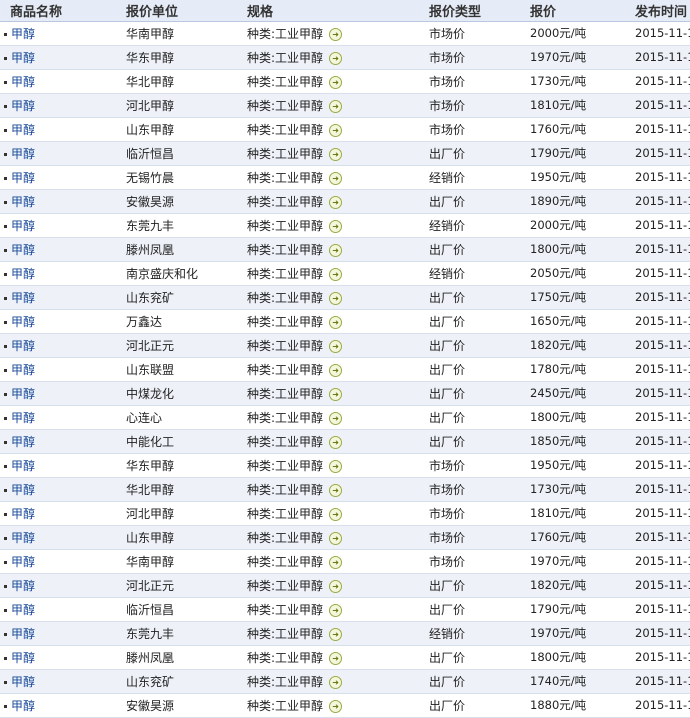 The height and width of the screenshot is (718, 690). What do you see at coordinates (578, 201) in the screenshot?
I see `price-cell: 1890元/吨` at bounding box center [578, 201].